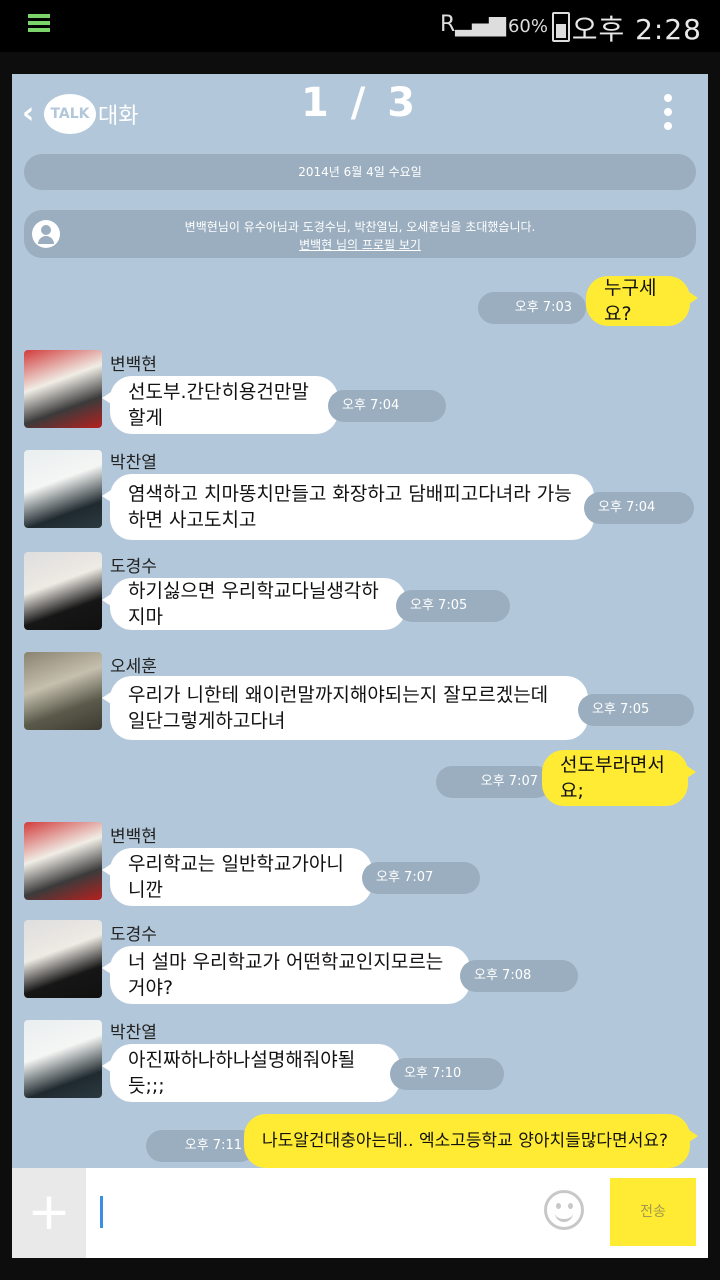 The width and height of the screenshot is (720, 1280). Describe the element at coordinates (472, 24) in the screenshot. I see `signal-icon: R▂▄▆` at that location.